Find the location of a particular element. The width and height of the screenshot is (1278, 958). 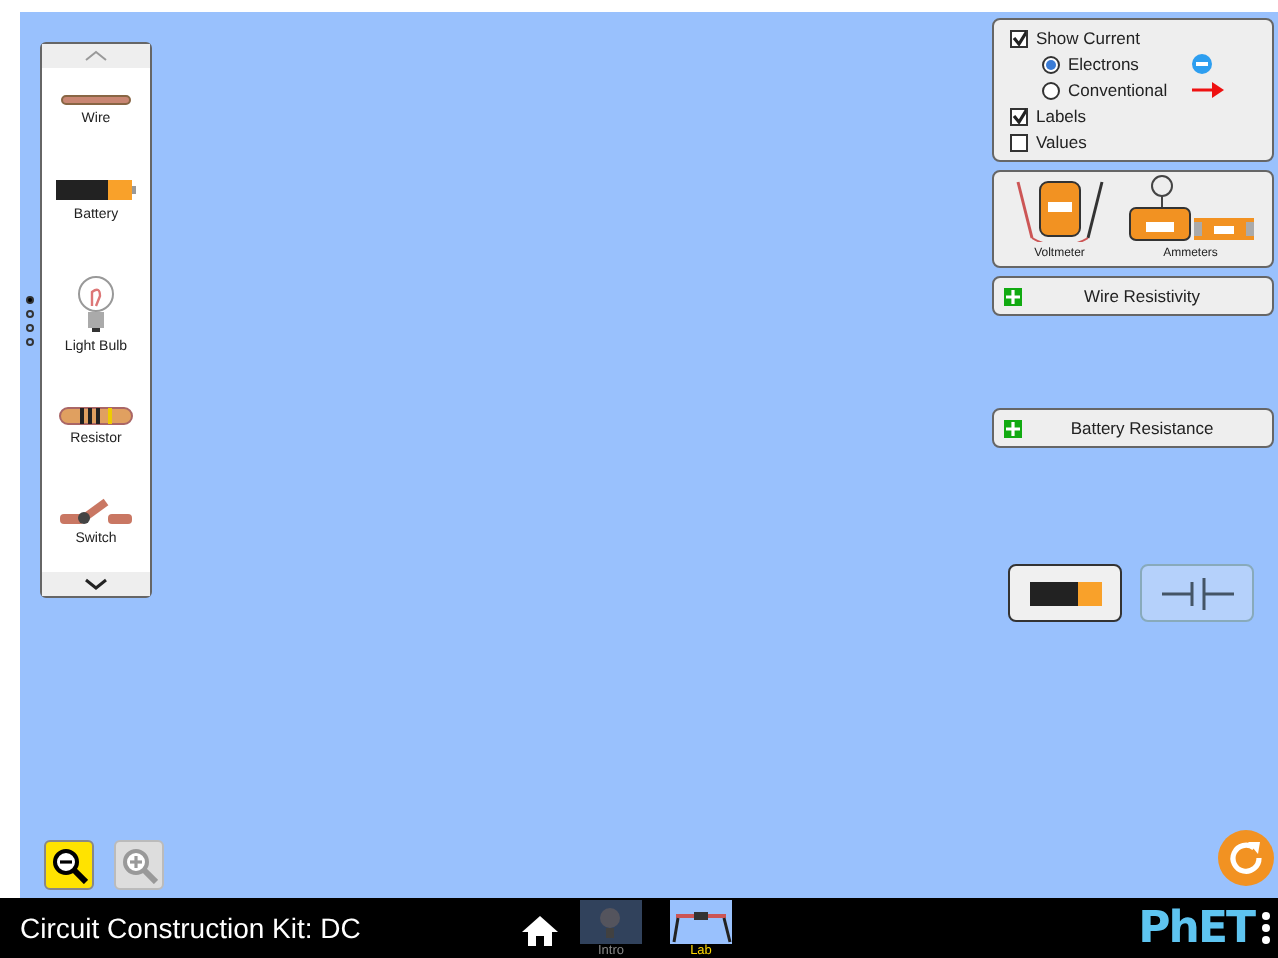

menu-icon is located at coordinates (1266, 928).